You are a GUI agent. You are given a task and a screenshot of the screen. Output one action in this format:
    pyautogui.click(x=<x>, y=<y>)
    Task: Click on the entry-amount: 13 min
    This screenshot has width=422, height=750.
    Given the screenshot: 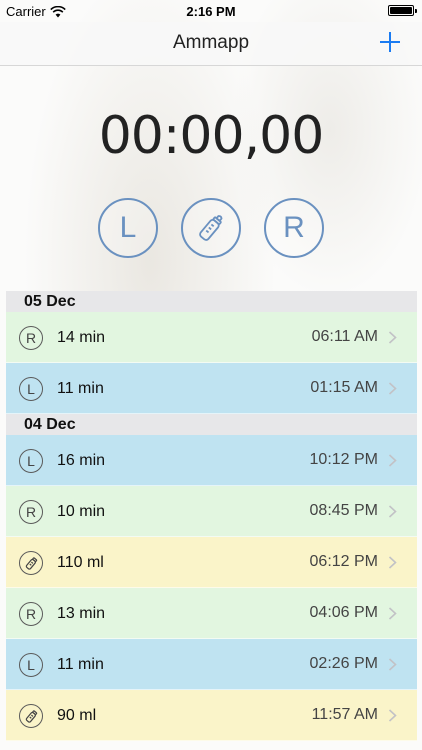 What is the action you would take?
    pyautogui.click(x=81, y=613)
    